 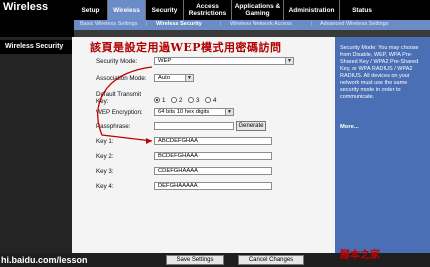 I want to click on tab-setup: Setup, so click(x=90, y=10).